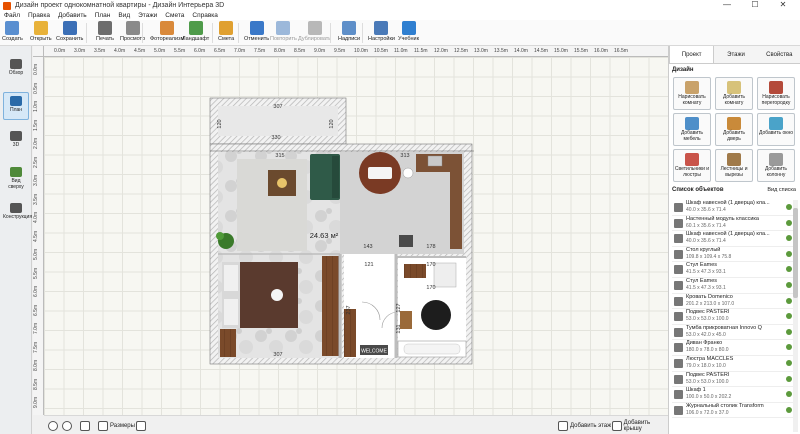 The height and width of the screenshot is (434, 800). I want to click on menu-view: Вид, so click(124, 15).